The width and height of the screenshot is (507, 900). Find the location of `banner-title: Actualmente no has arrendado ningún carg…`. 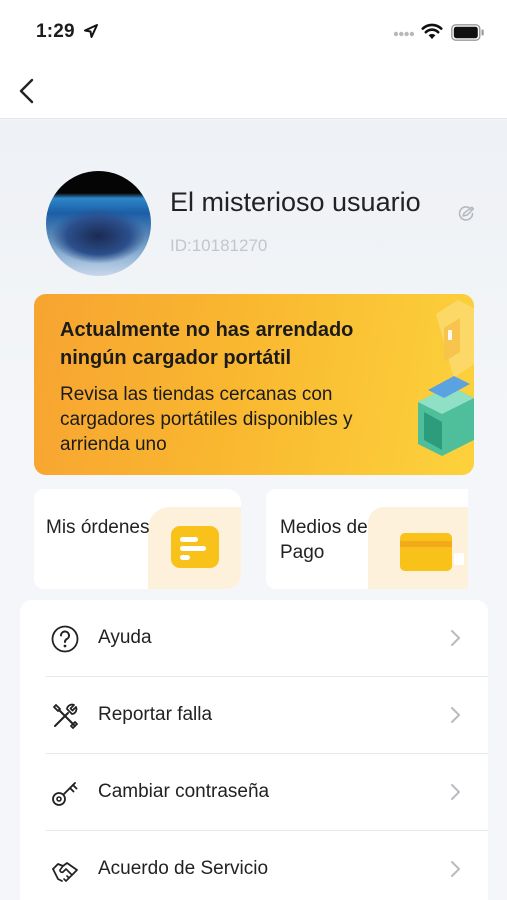

banner-title: Actualmente no has arrendado ningún carg… is located at coordinates (207, 344).